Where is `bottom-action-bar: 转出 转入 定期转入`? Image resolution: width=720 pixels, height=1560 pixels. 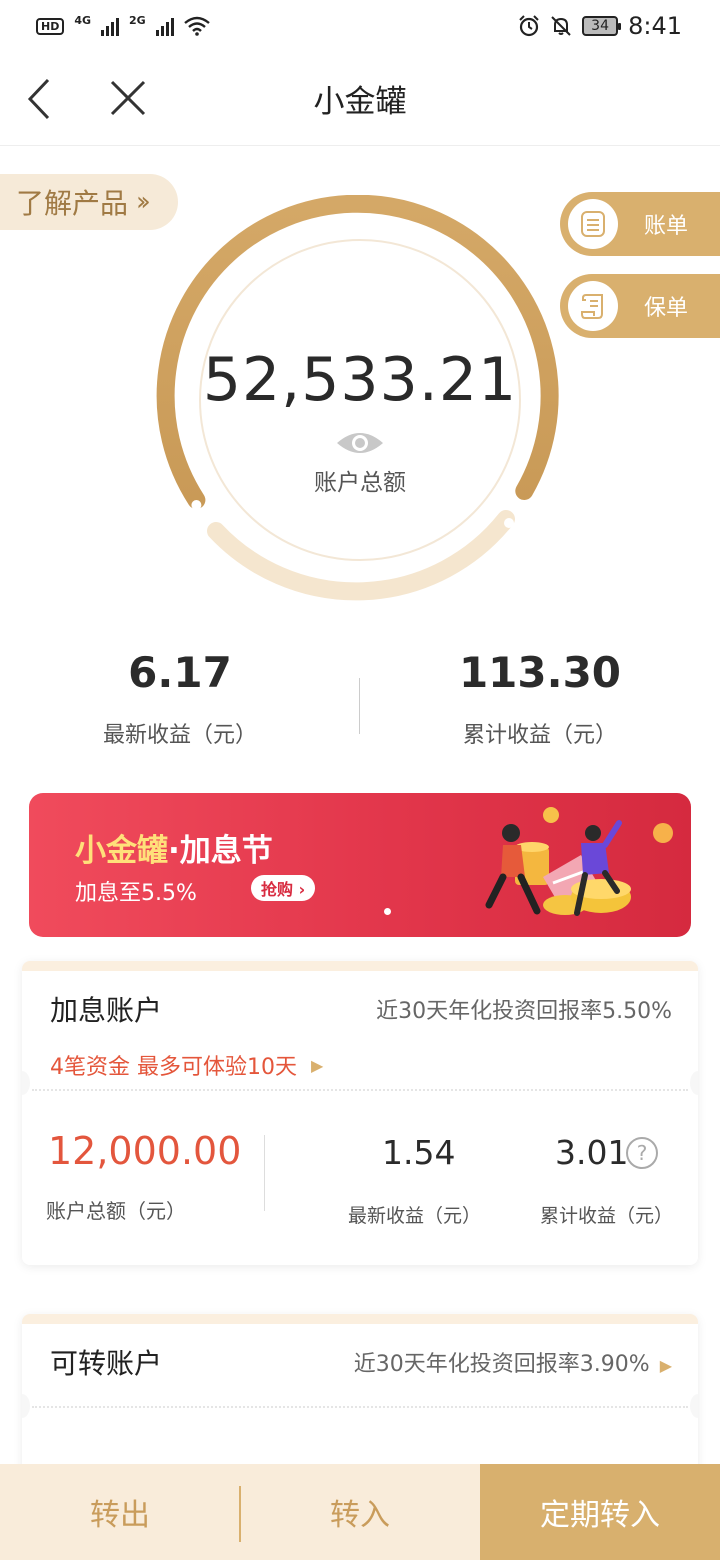 bottom-action-bar: 转出 转入 定期转入 is located at coordinates (360, 1512).